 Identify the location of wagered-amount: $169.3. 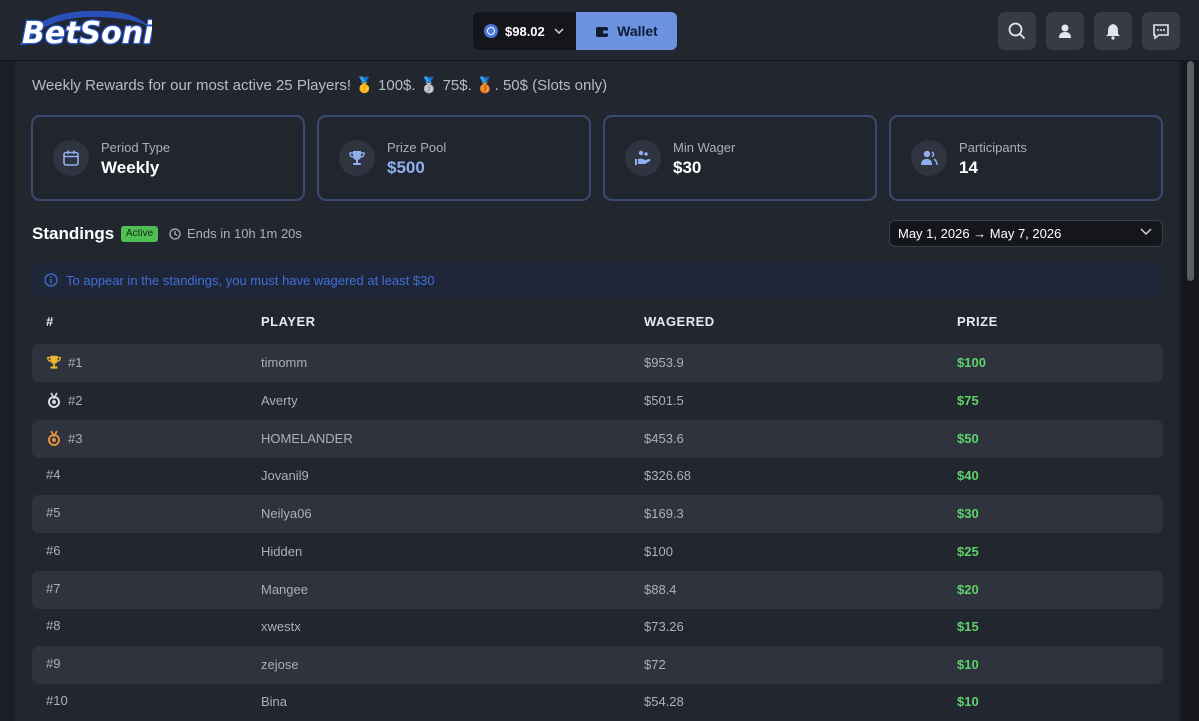
(664, 513).